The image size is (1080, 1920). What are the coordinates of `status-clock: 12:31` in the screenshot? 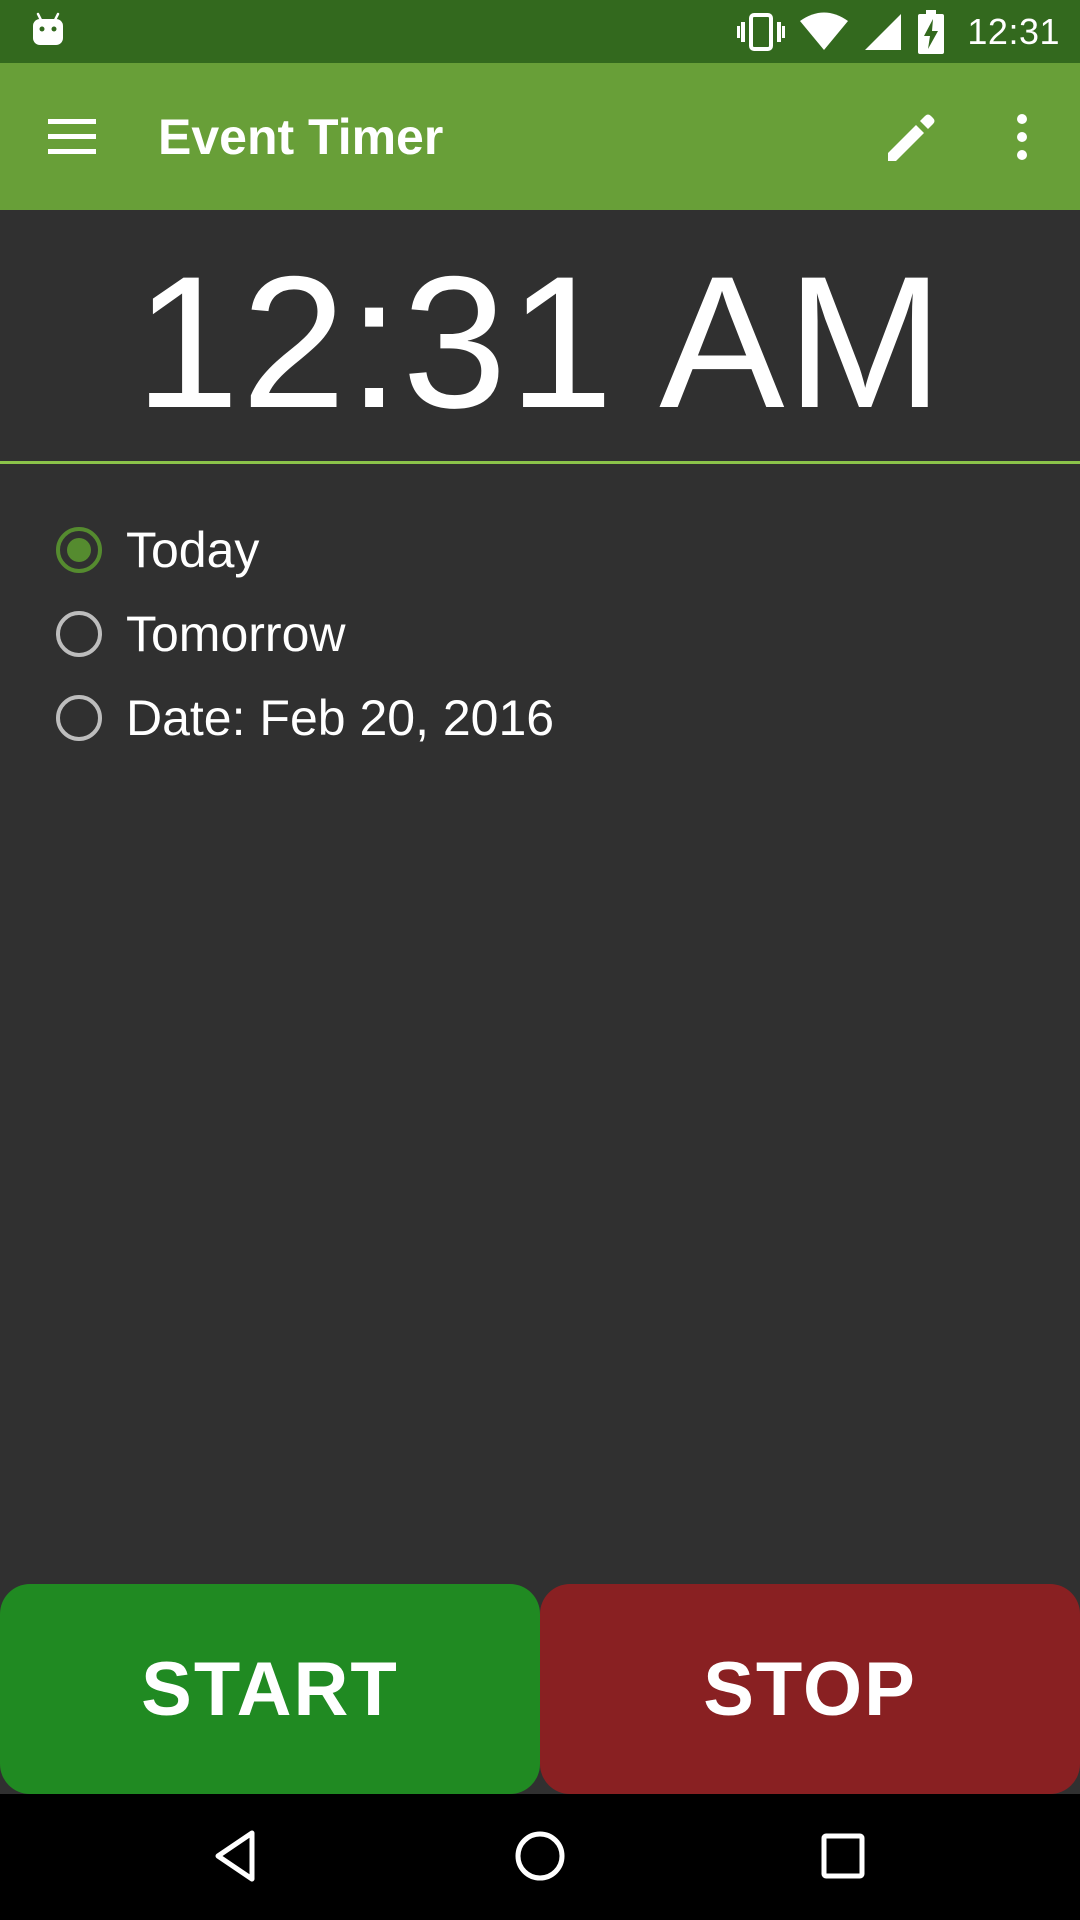 It's located at (1013, 31).